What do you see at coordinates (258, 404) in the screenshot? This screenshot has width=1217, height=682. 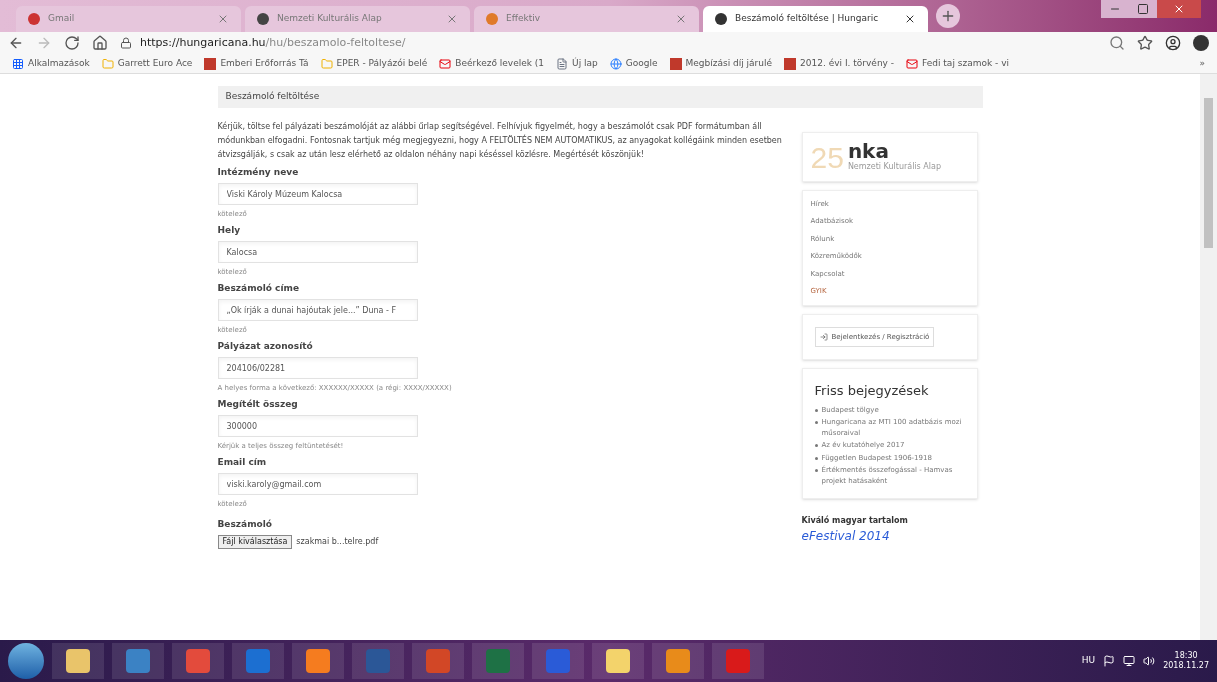 I see `field-label: Megítélt összeg` at bounding box center [258, 404].